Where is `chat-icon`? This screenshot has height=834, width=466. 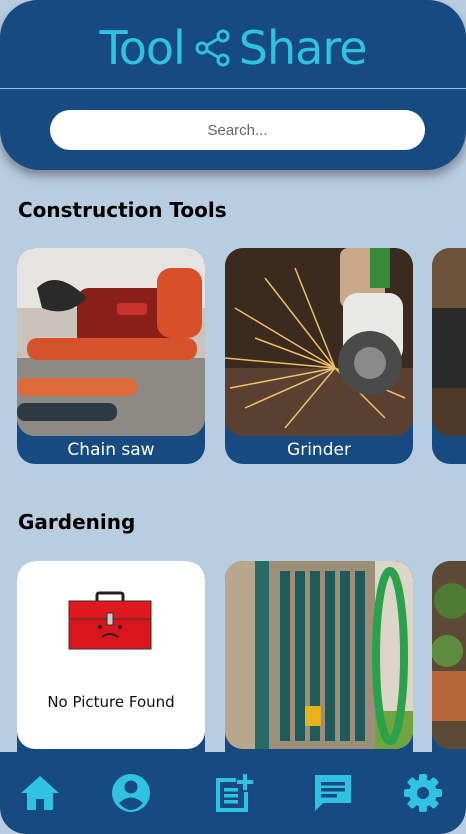
chat-icon is located at coordinates (333, 793).